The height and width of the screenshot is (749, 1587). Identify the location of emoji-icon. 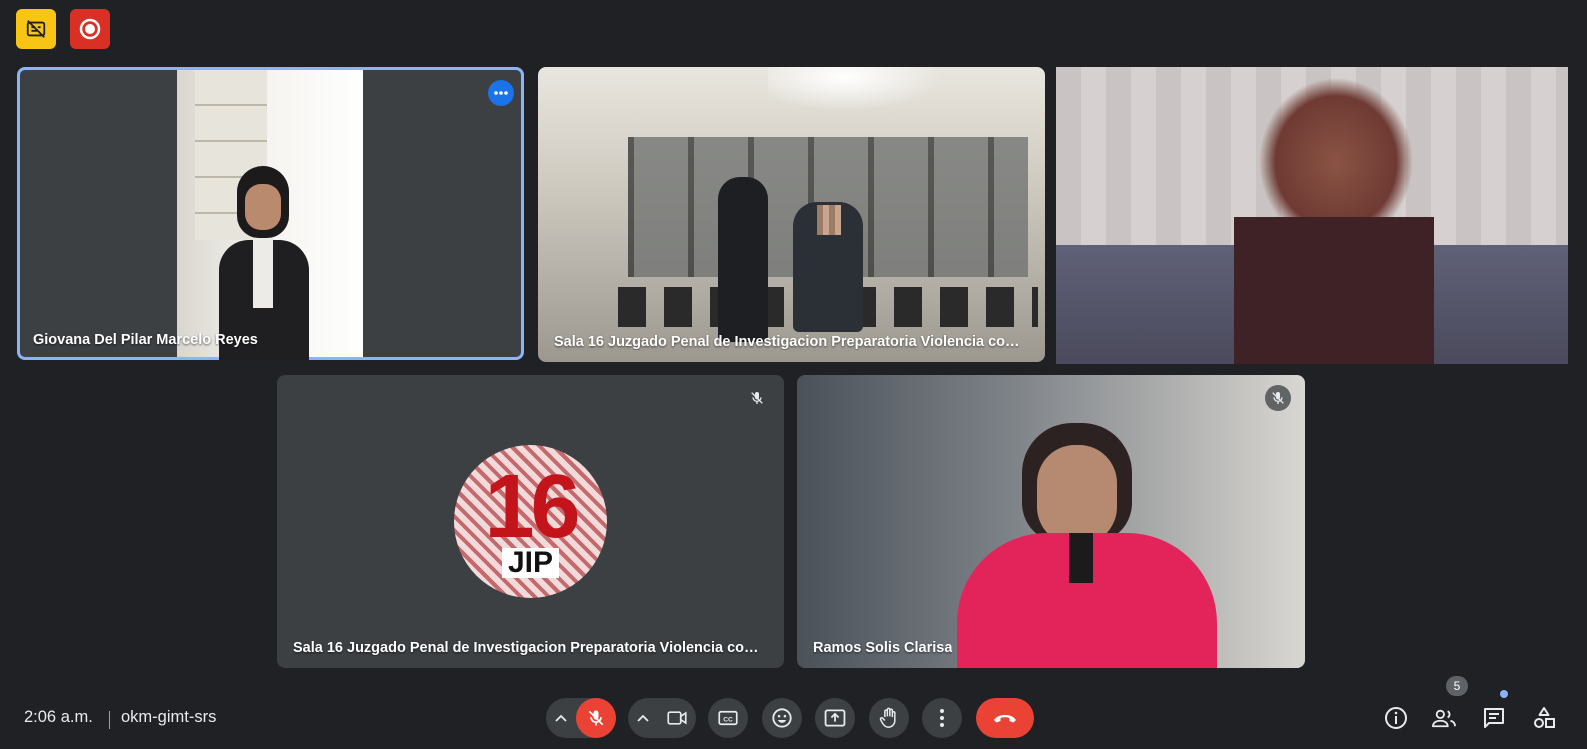
(782, 718).